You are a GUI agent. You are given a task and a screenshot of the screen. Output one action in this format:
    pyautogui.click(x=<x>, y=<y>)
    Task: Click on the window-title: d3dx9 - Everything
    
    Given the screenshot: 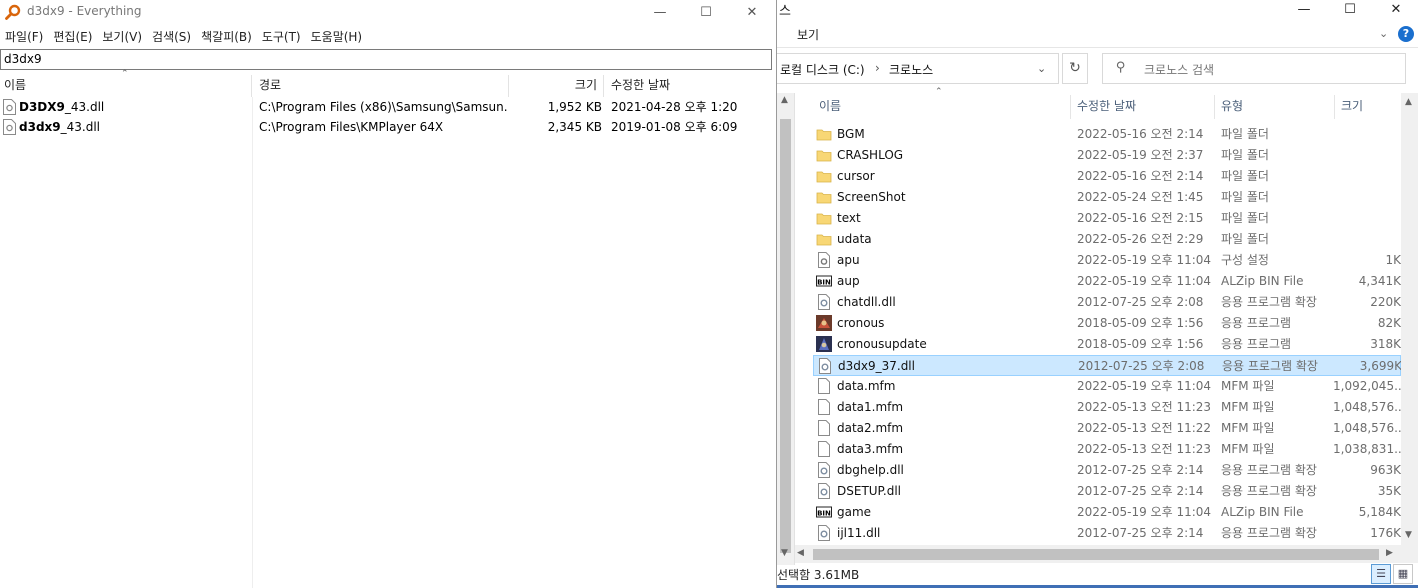 What is the action you would take?
    pyautogui.click(x=84, y=11)
    